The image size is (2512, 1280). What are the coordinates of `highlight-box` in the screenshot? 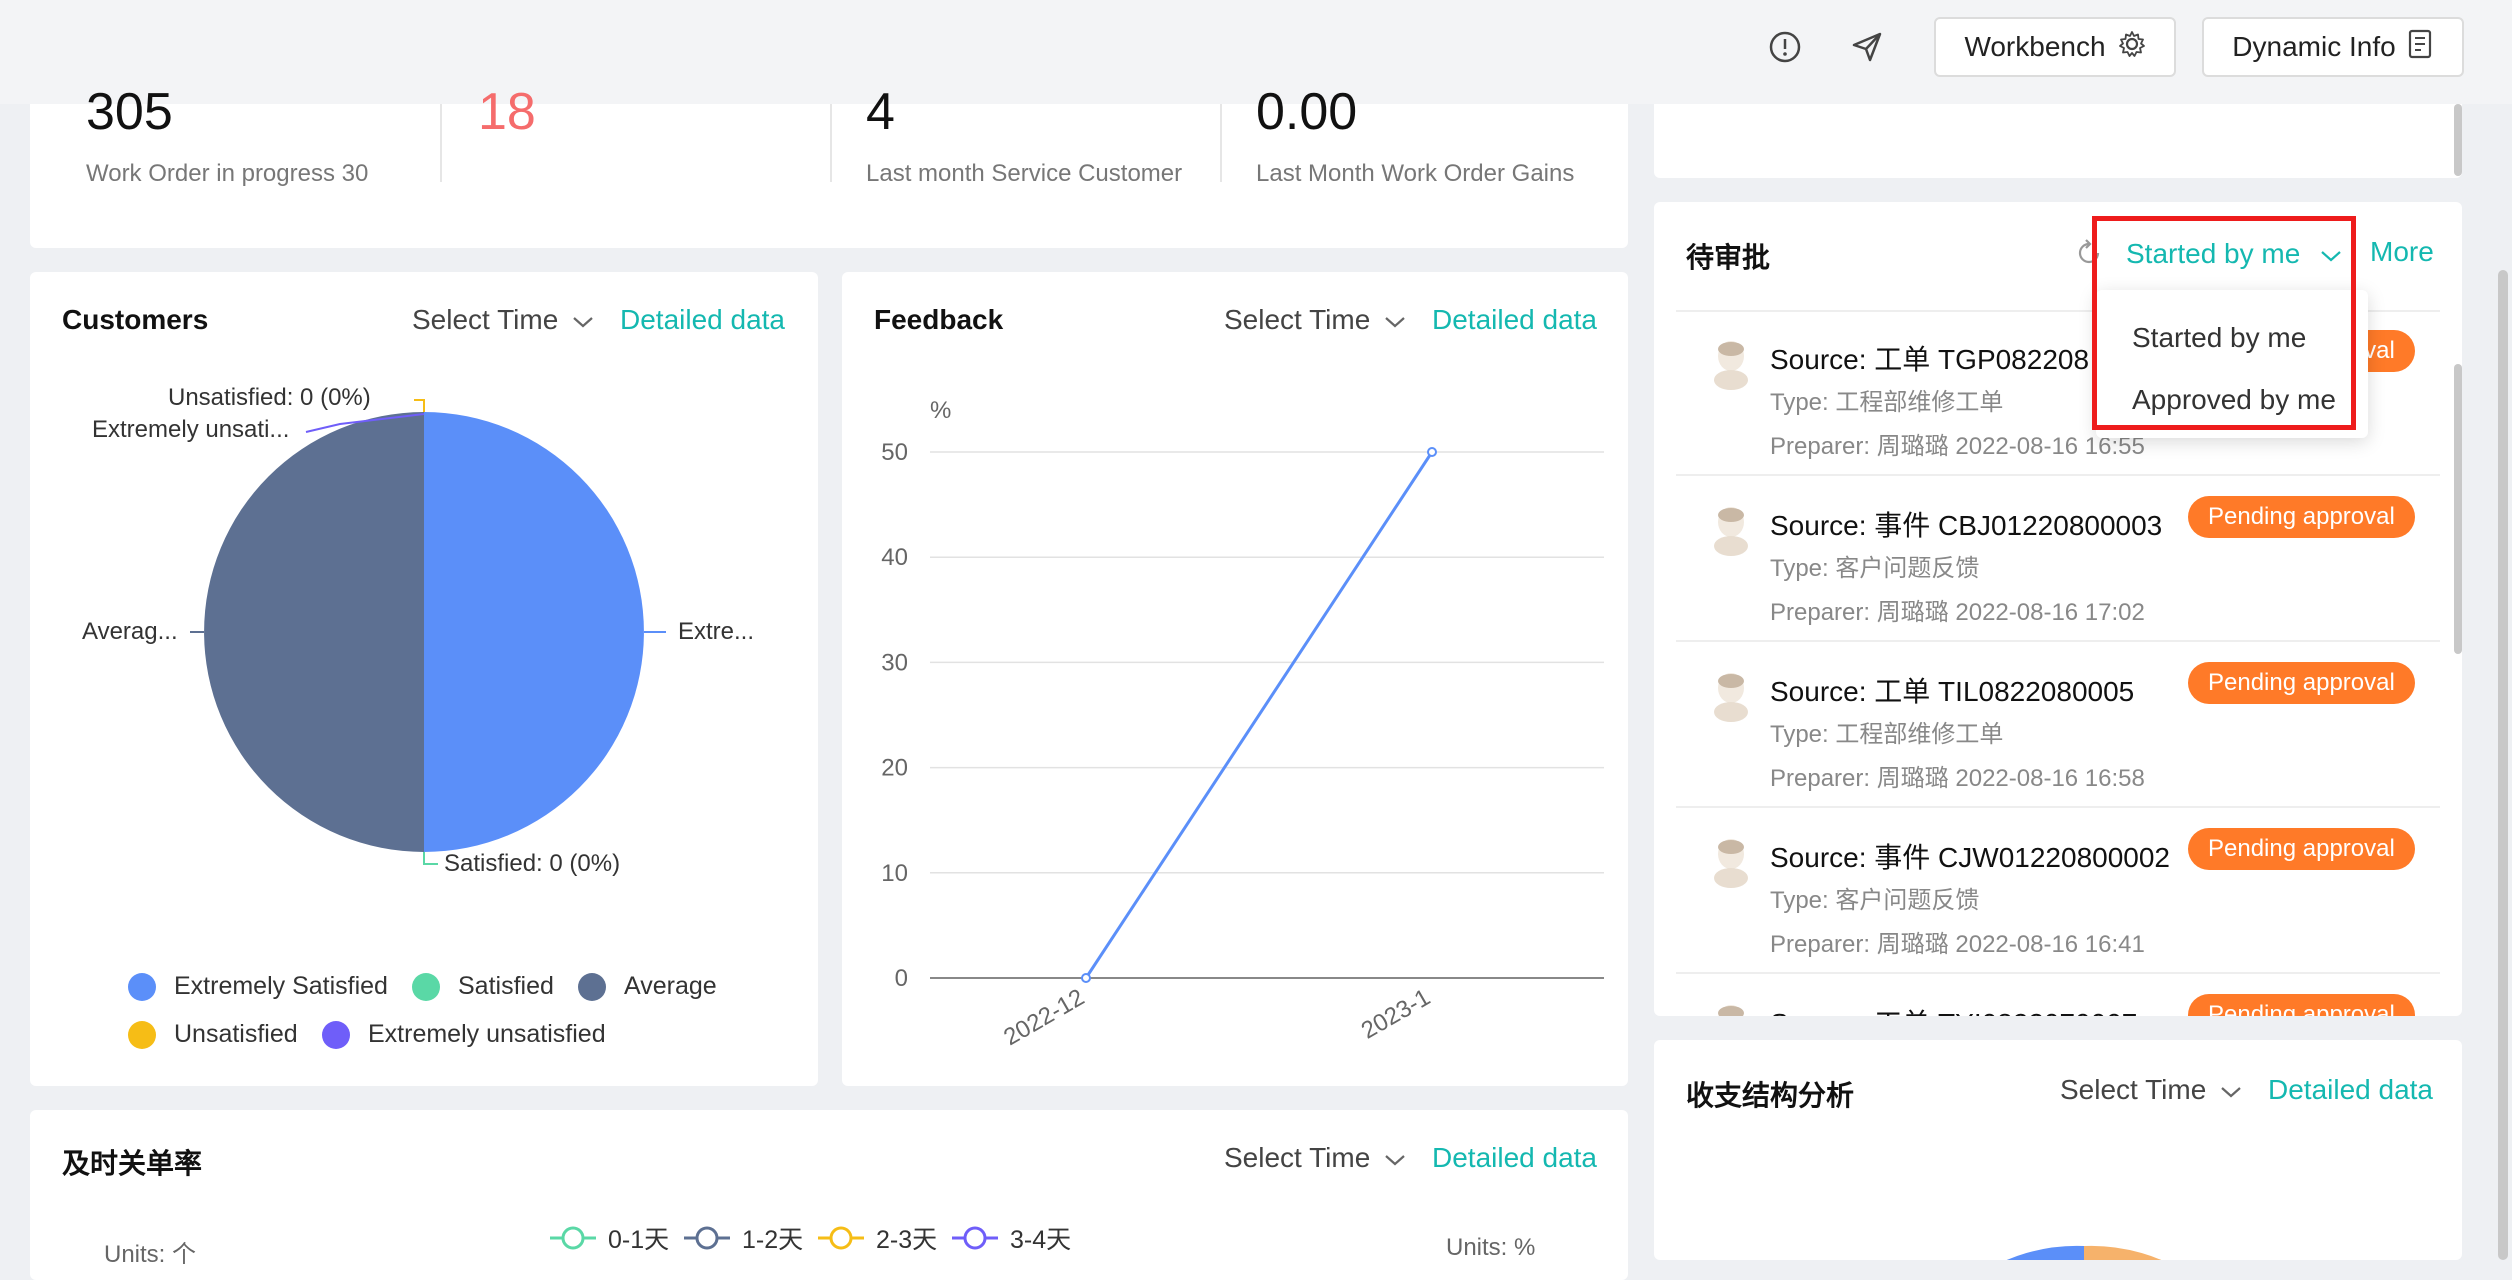 It's located at (2224, 323).